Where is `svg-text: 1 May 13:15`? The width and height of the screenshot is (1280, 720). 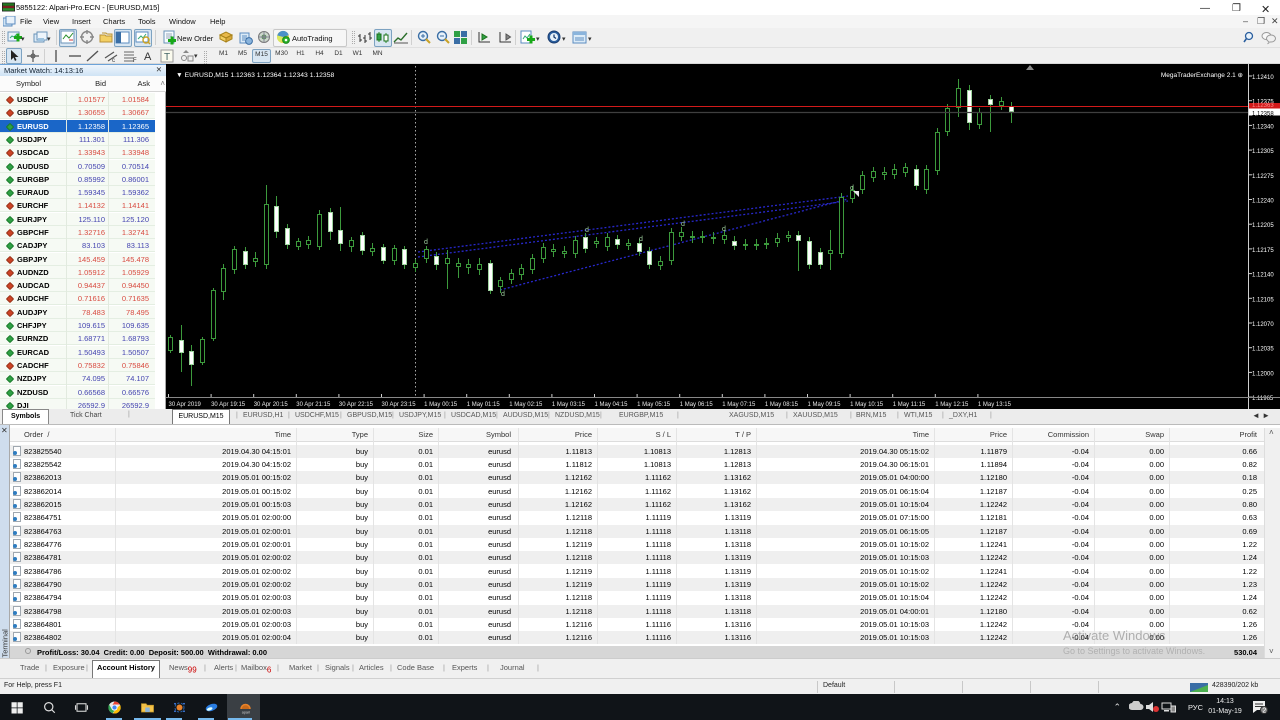
svg-text: 1 May 13:15 is located at coordinates (995, 405).